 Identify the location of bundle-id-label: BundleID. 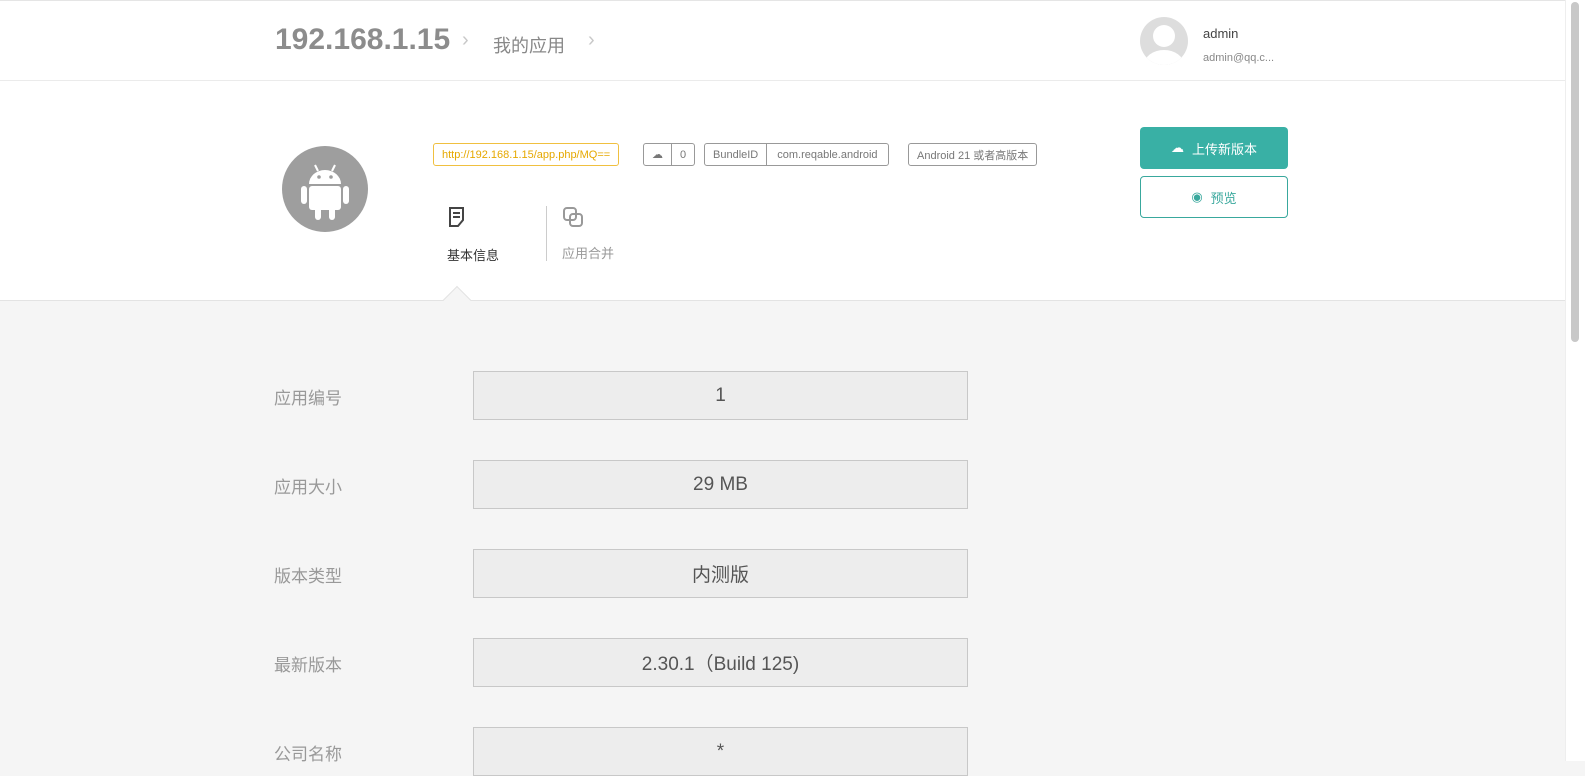
(736, 154).